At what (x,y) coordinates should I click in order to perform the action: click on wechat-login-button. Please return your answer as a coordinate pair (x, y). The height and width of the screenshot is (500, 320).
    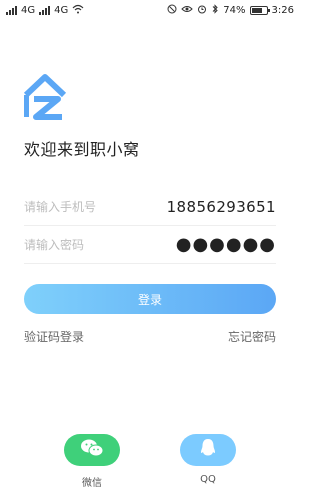
    Looking at the image, I should click on (92, 450).